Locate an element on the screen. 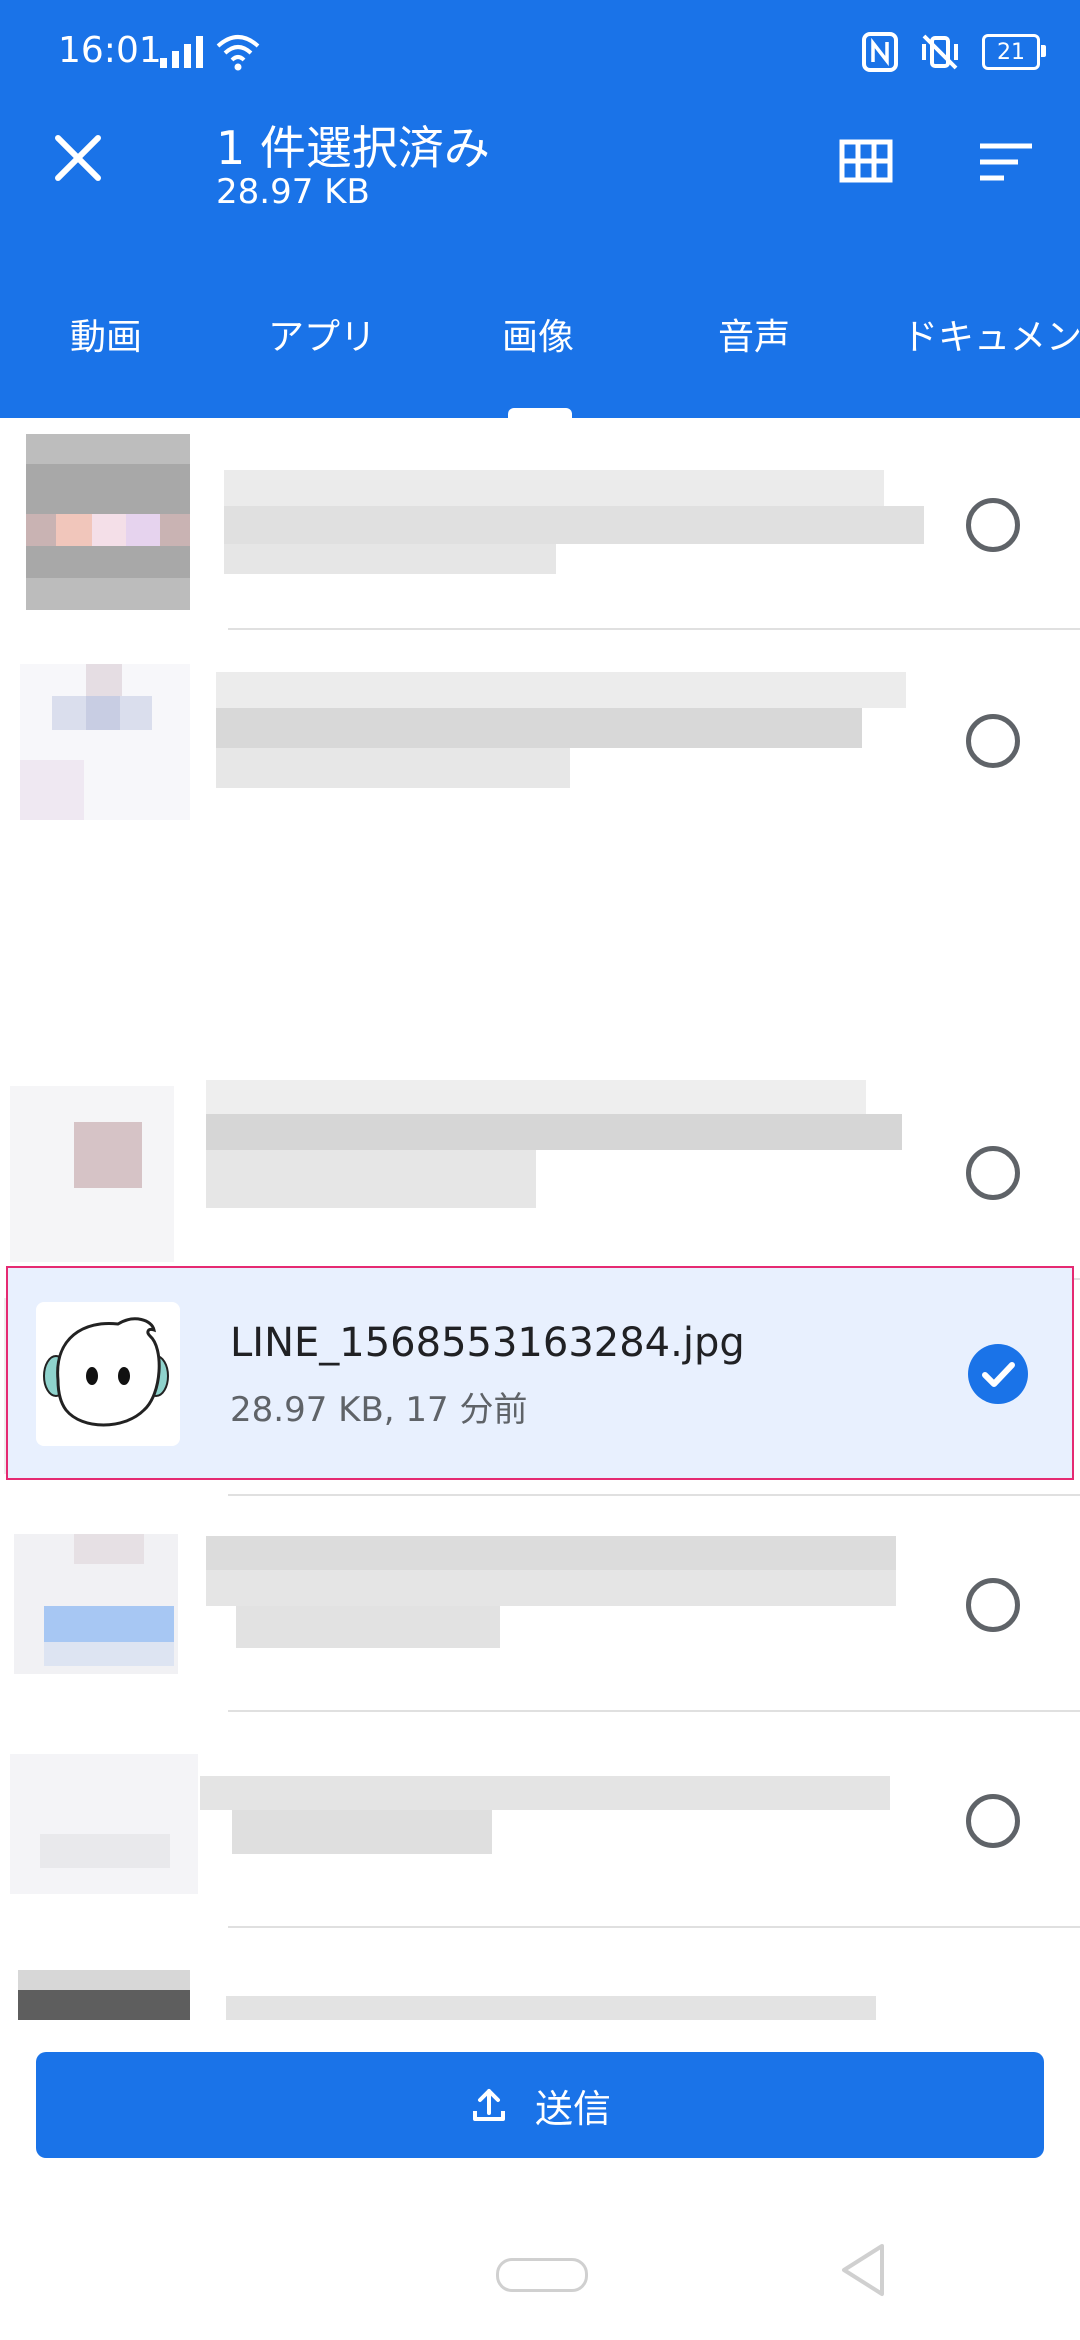 Image resolution: width=1080 pixels, height=2340 pixels. tab-indicator is located at coordinates (540, 413).